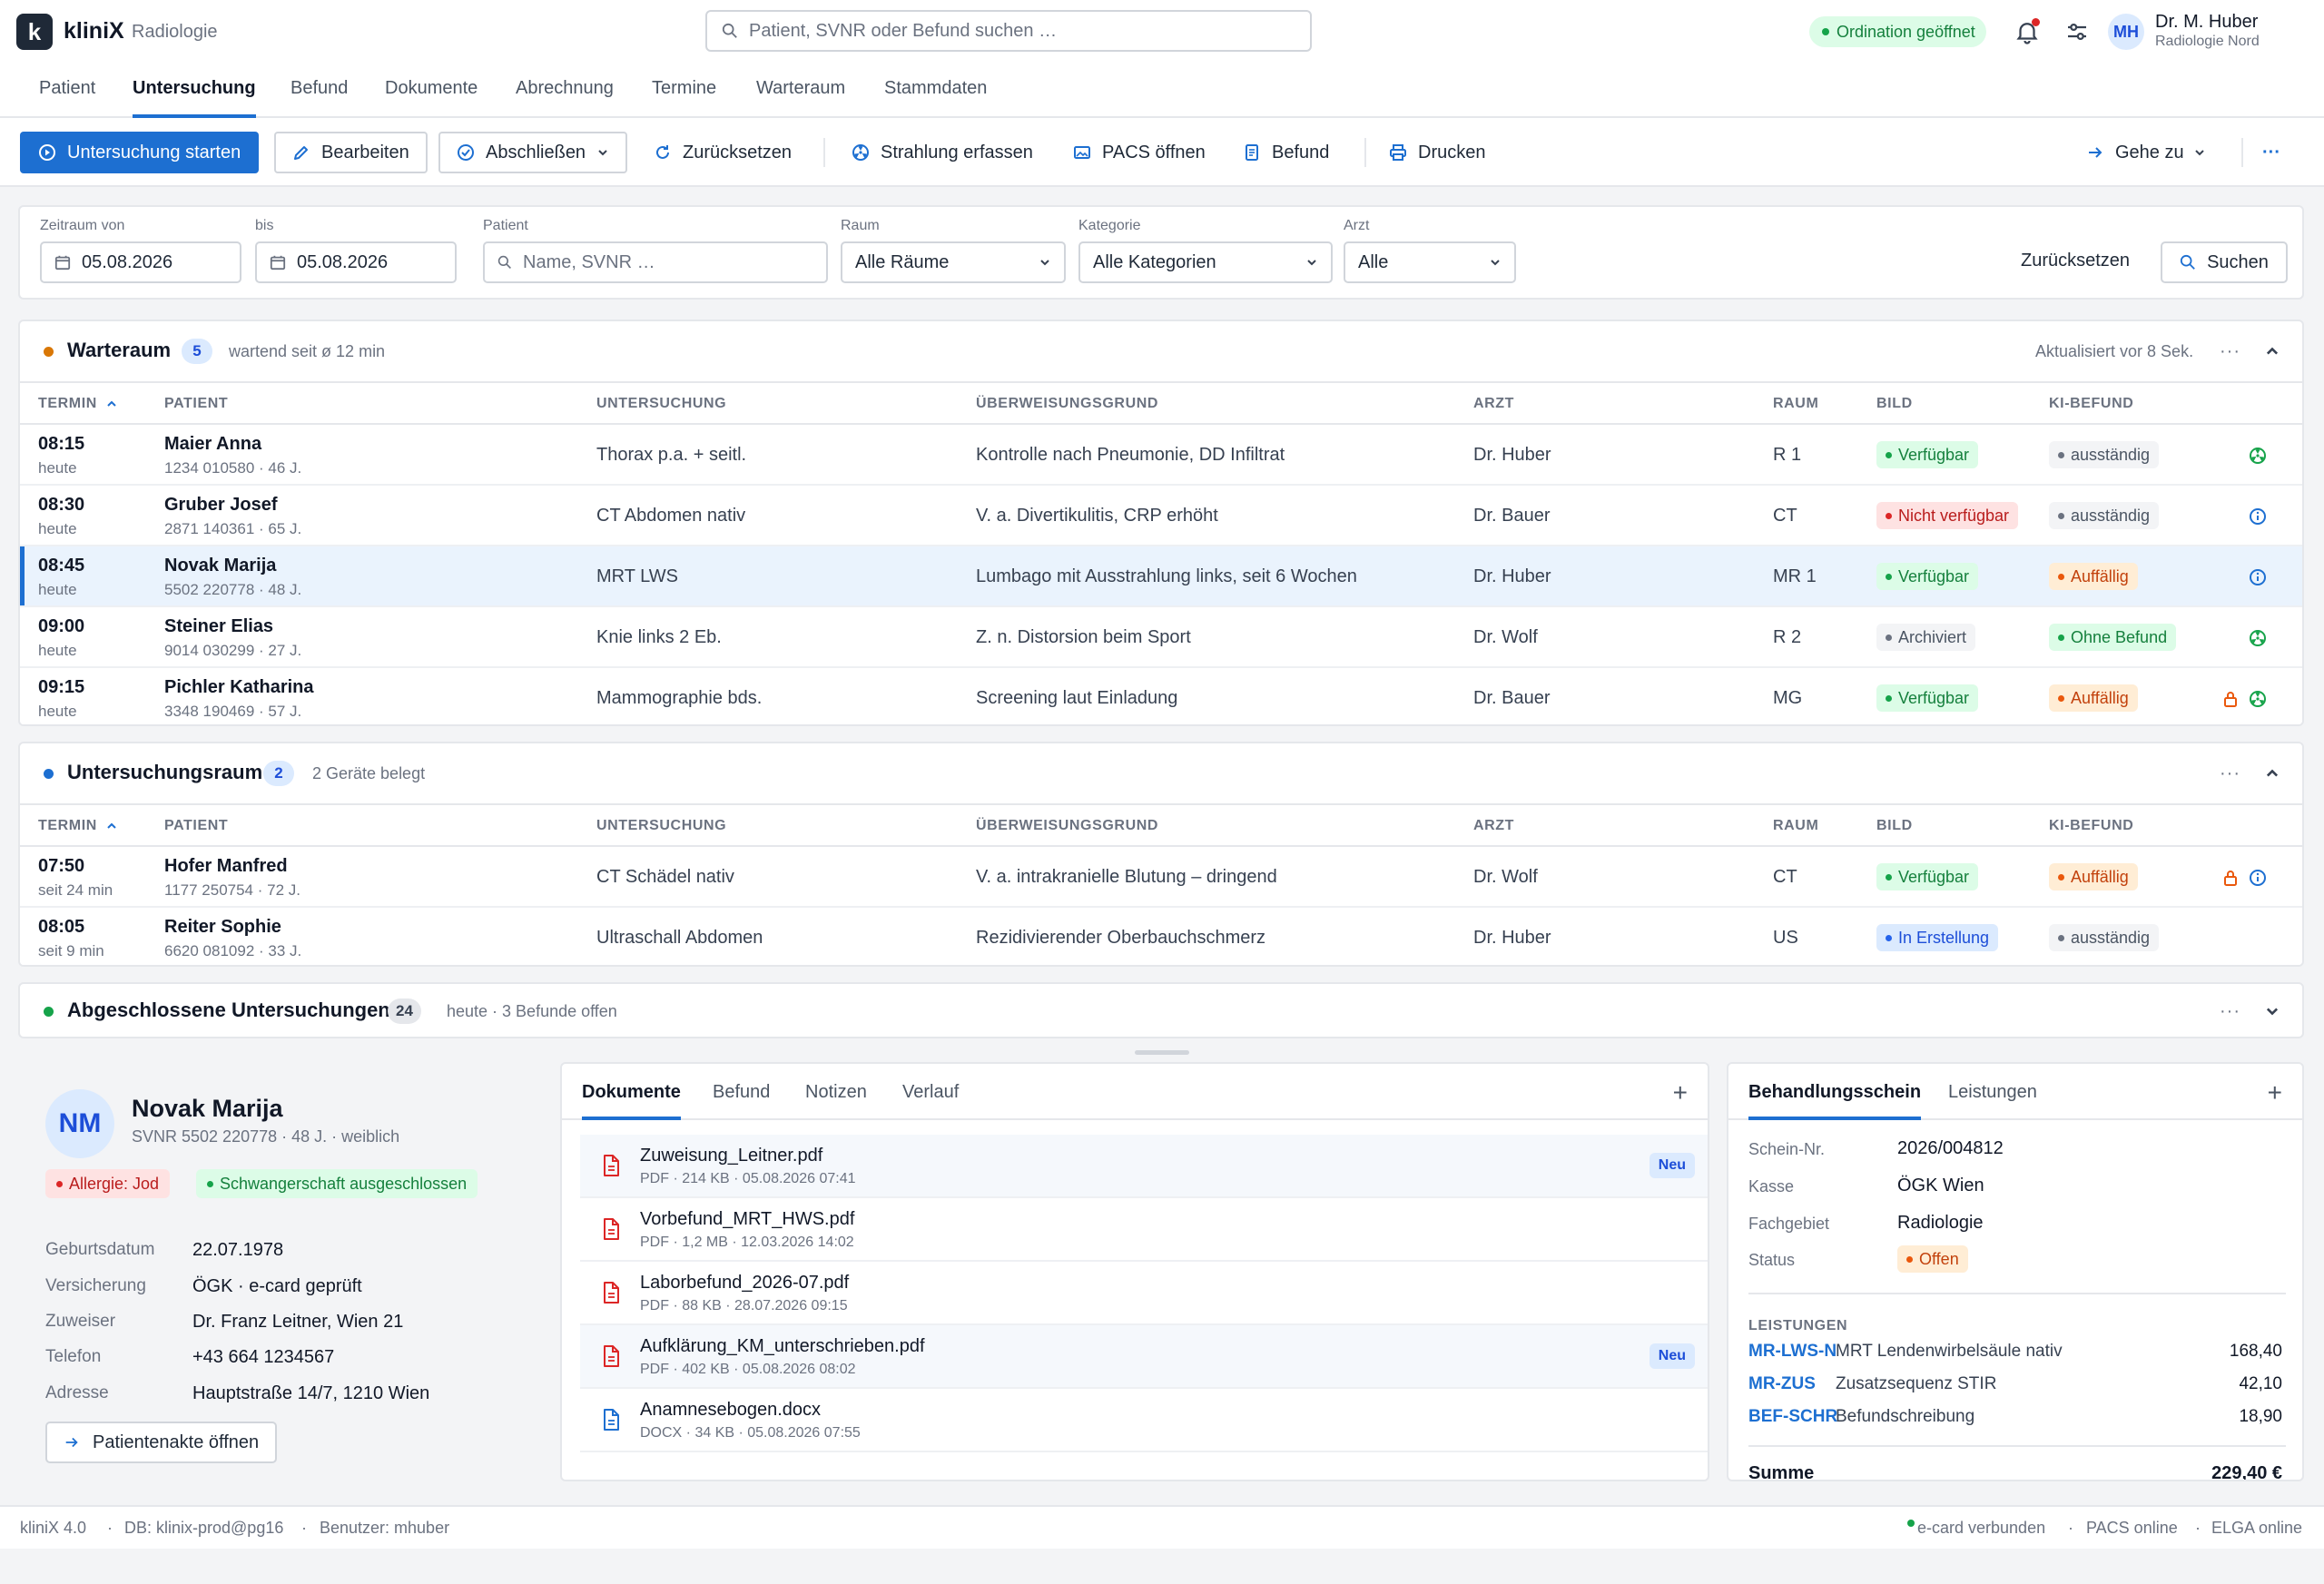 This screenshot has width=2324, height=1584. I want to click on print-button: Drucken, so click(1437, 152).